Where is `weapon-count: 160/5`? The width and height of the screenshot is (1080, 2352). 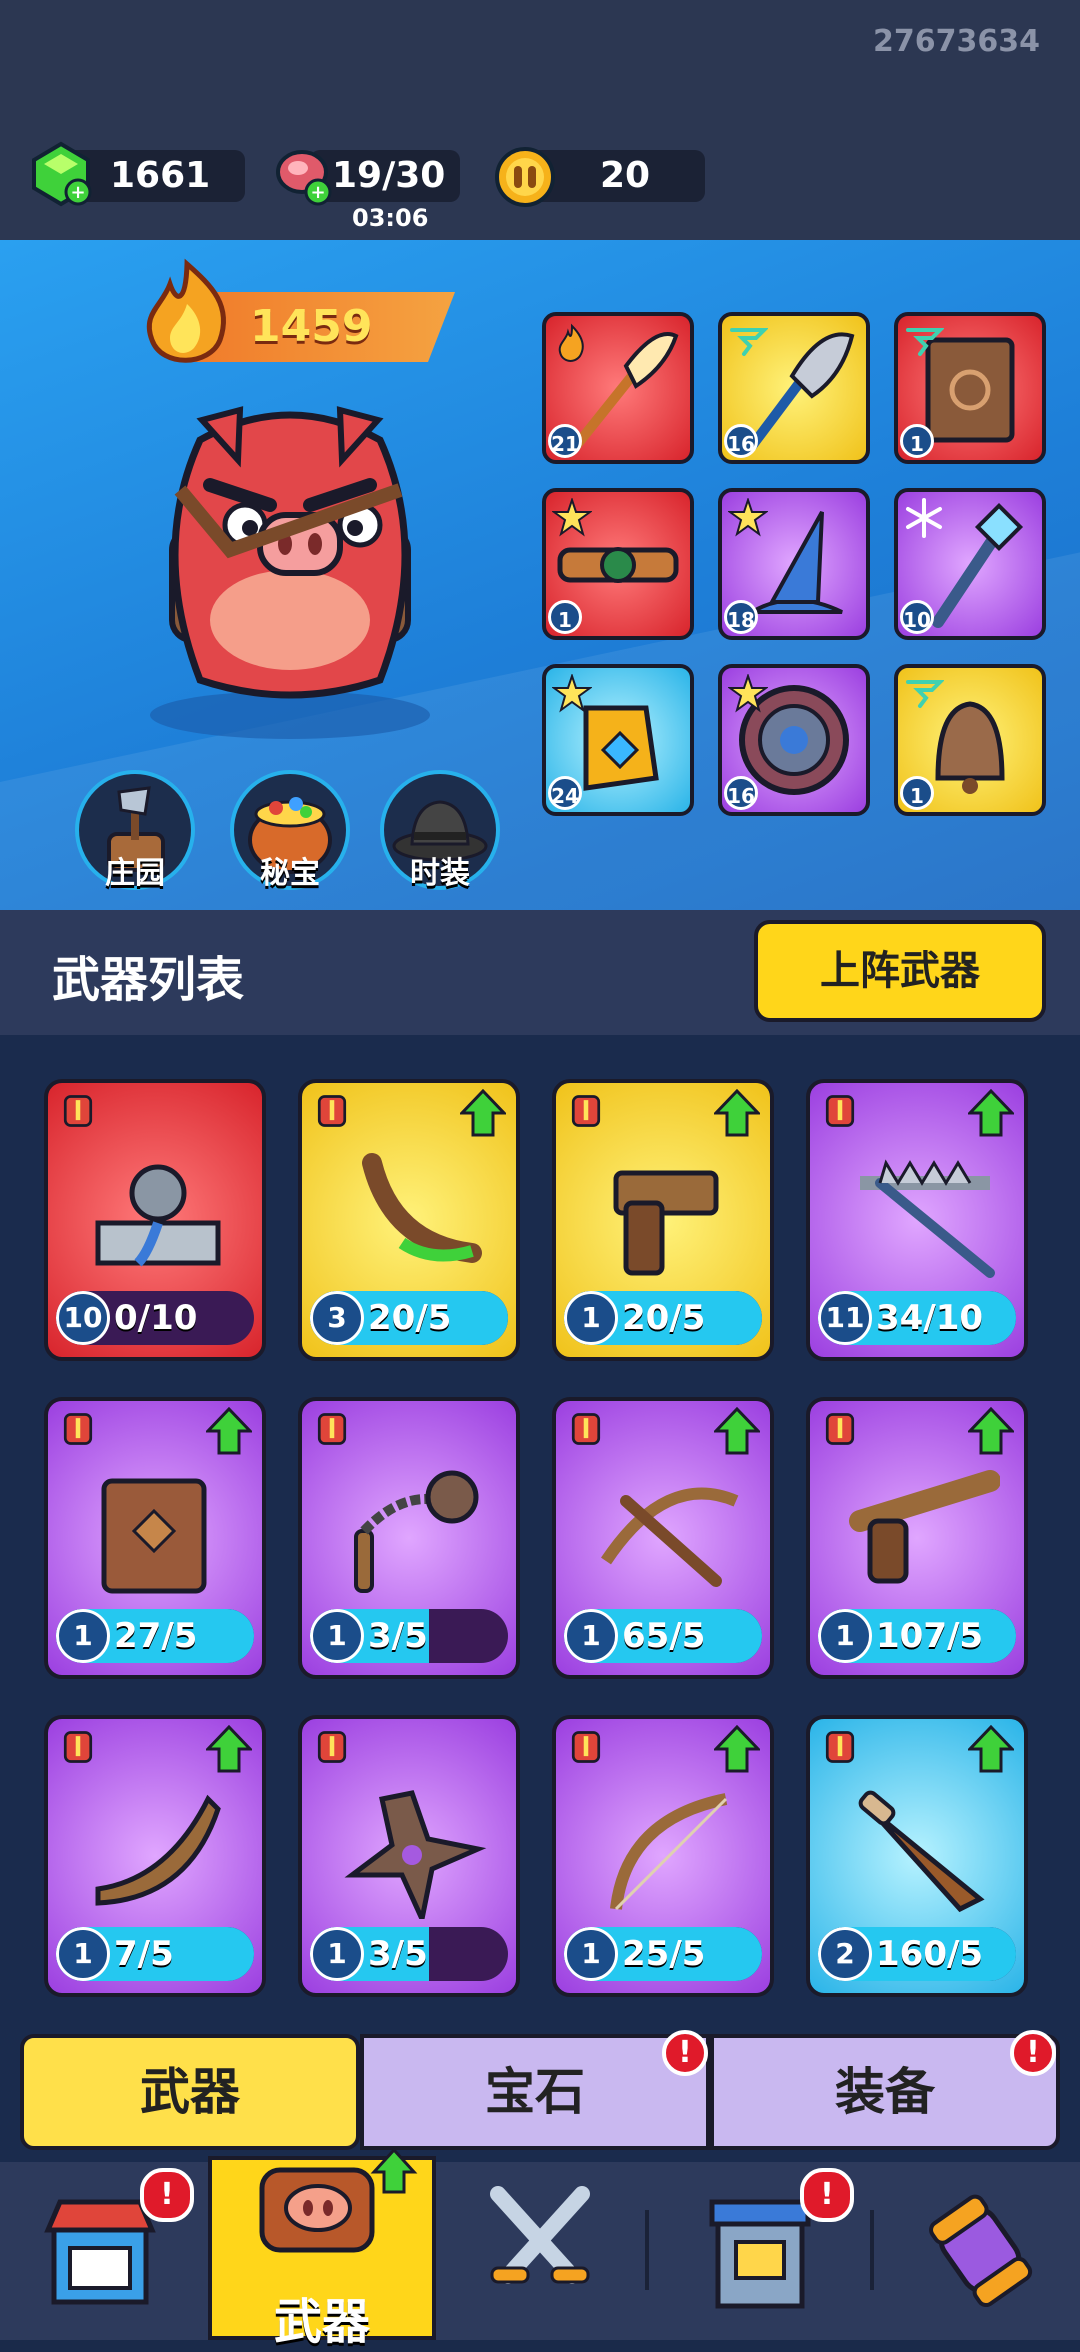
weapon-count: 160/5 is located at coordinates (930, 1954).